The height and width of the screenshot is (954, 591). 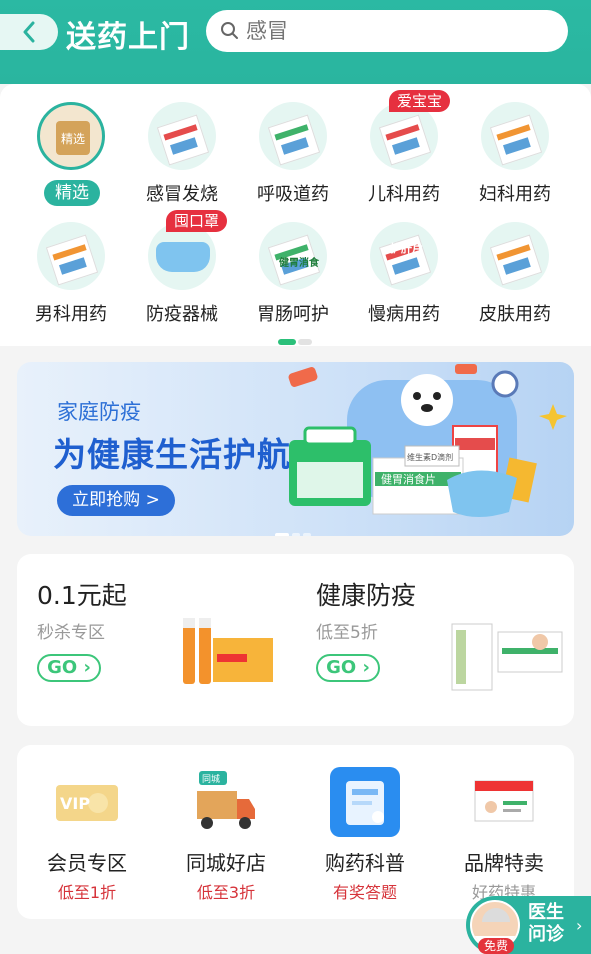 I want to click on service-name: 会员专区, so click(x=87, y=863).